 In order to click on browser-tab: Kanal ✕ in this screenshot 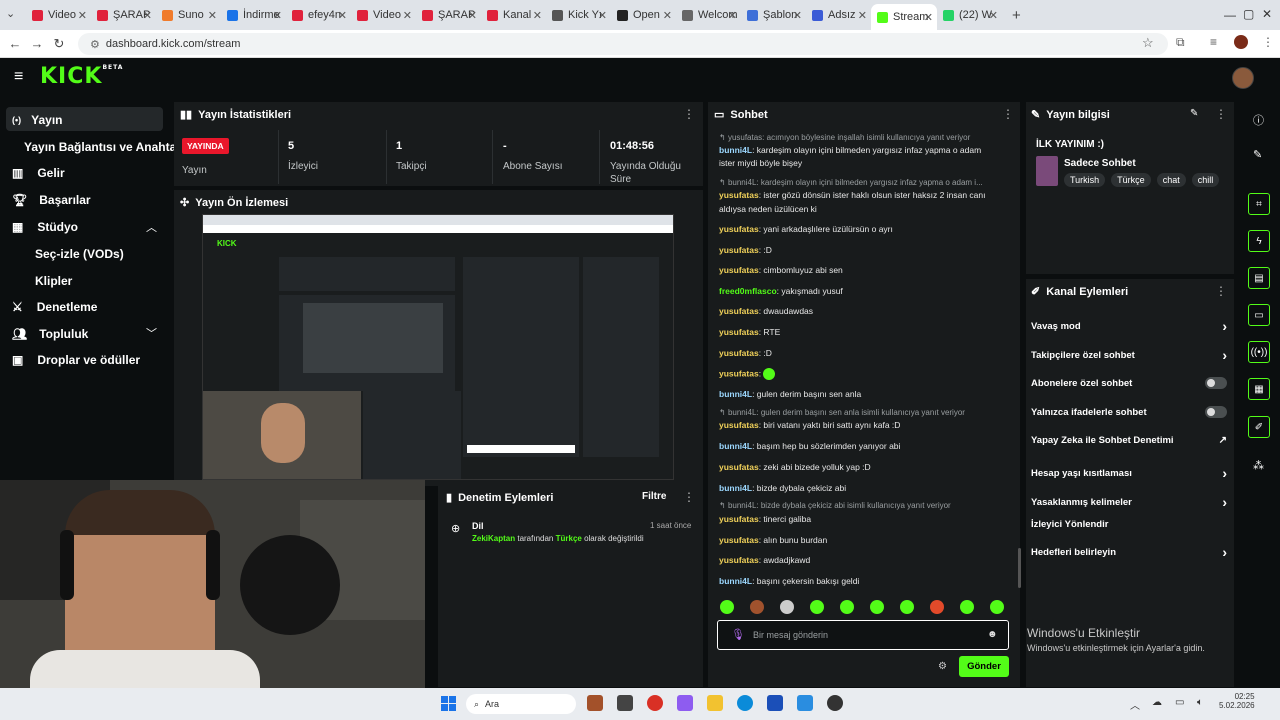, I will do `click(513, 15)`.